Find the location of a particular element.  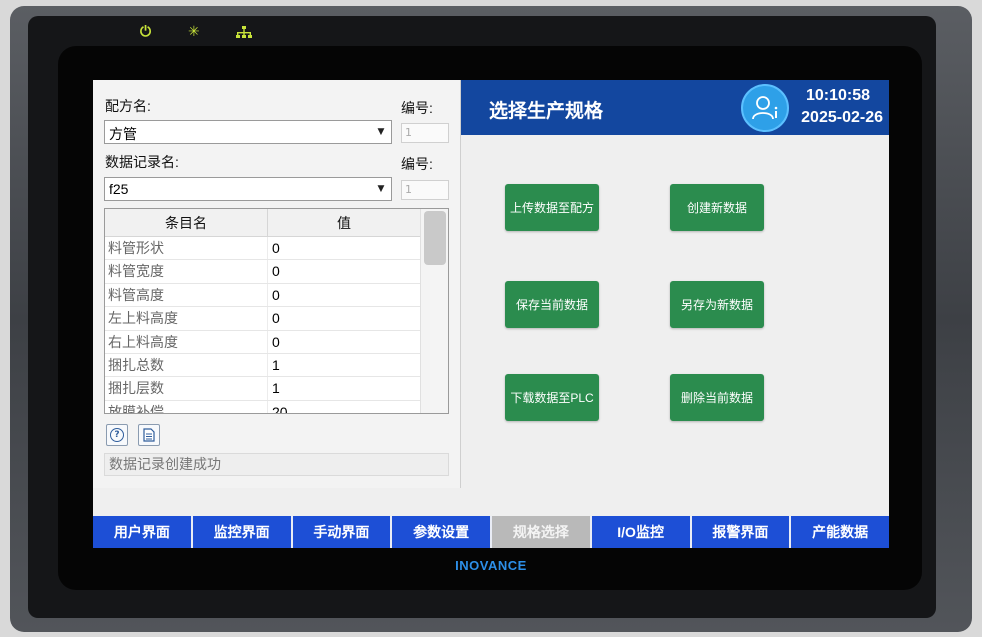

grid-header: 条目名 值 is located at coordinates (262, 223).